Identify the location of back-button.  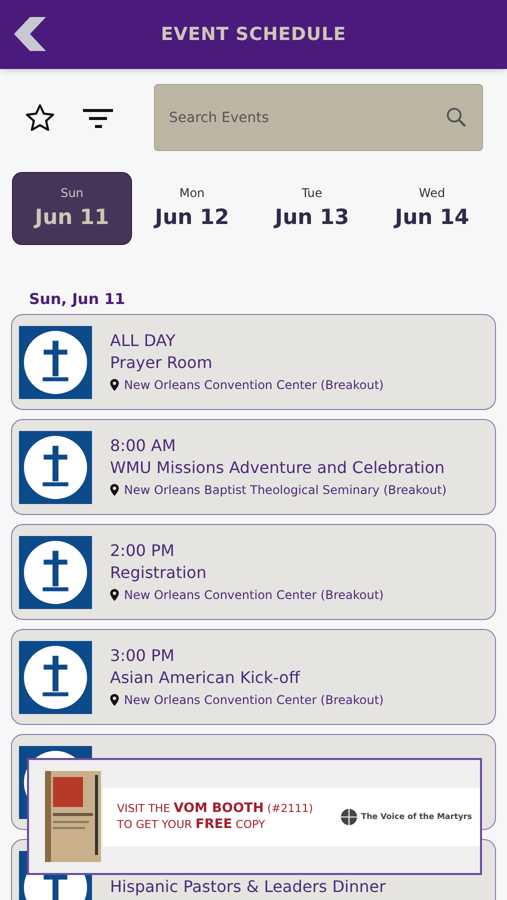
(30, 34).